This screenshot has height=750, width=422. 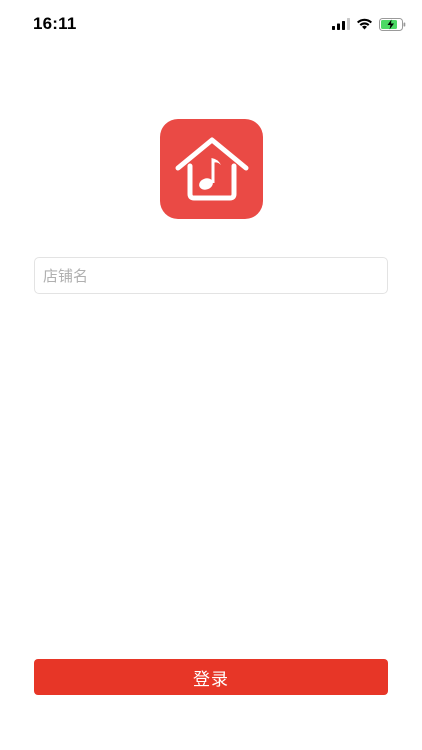 What do you see at coordinates (211, 677) in the screenshot?
I see `login-button: 登录` at bounding box center [211, 677].